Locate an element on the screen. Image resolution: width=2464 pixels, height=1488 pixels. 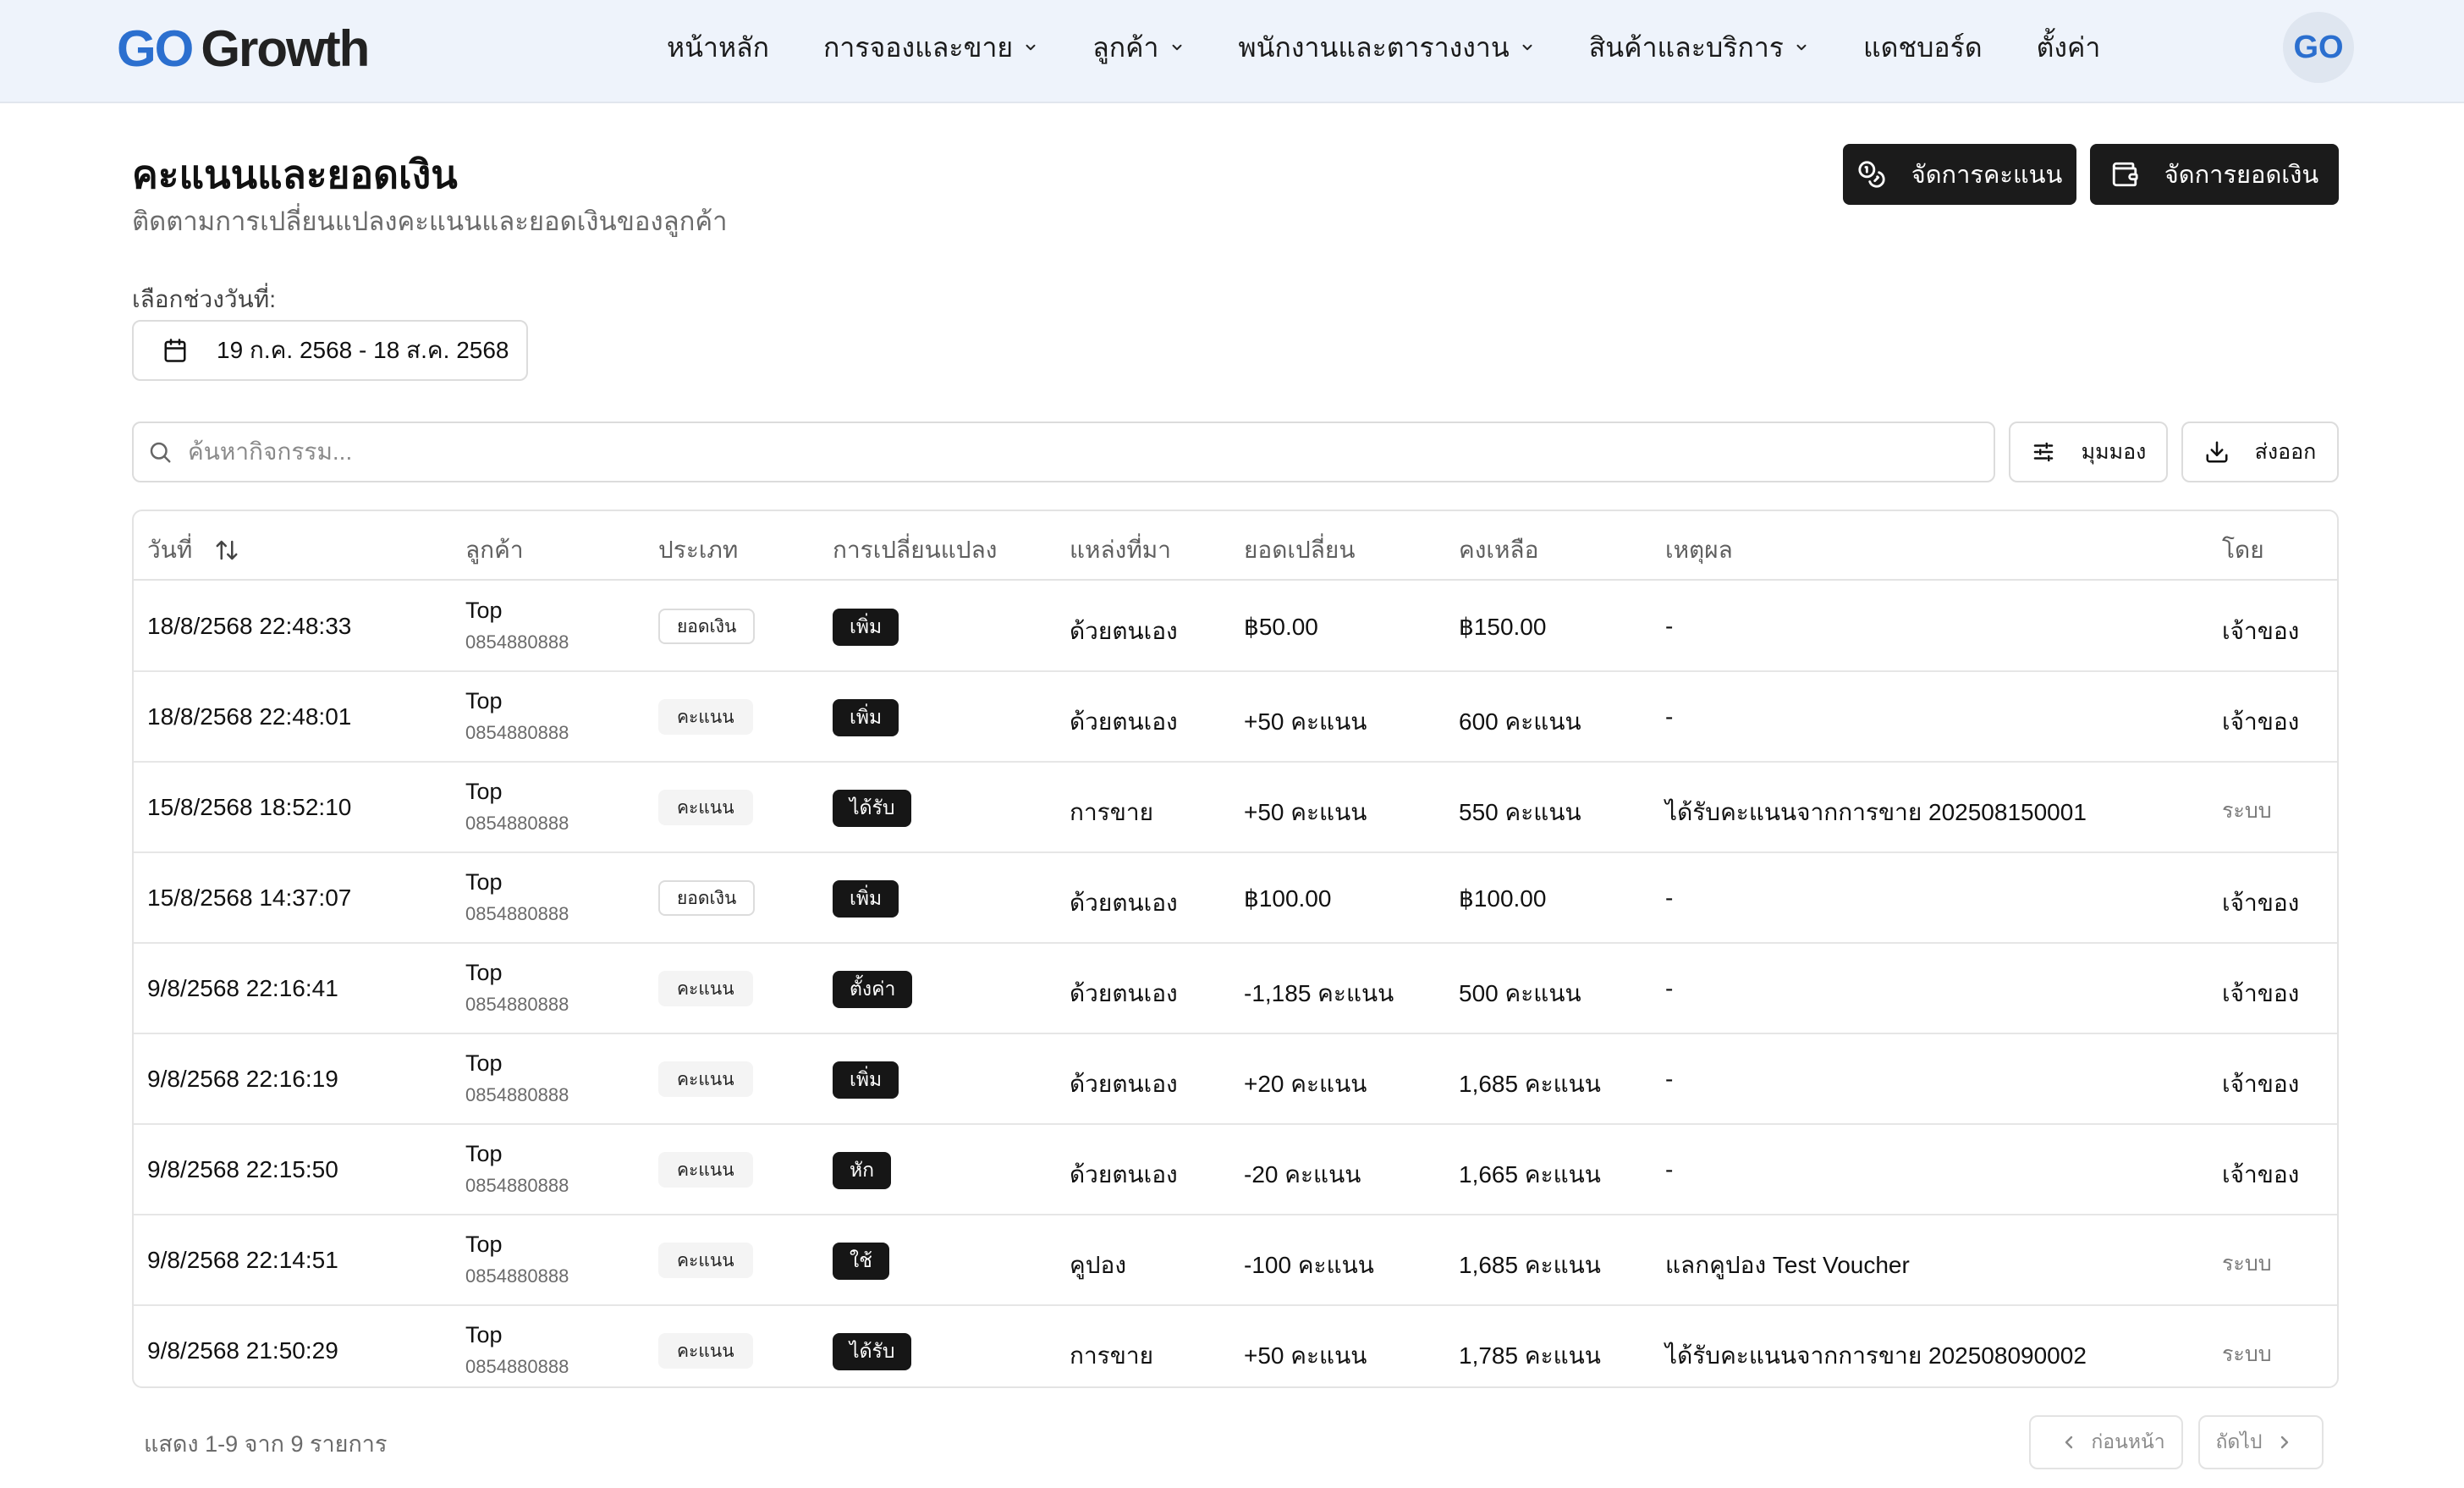
row-reason: ได้รับคะแนนจากการขาย 202508090002 is located at coordinates (1876, 1355).